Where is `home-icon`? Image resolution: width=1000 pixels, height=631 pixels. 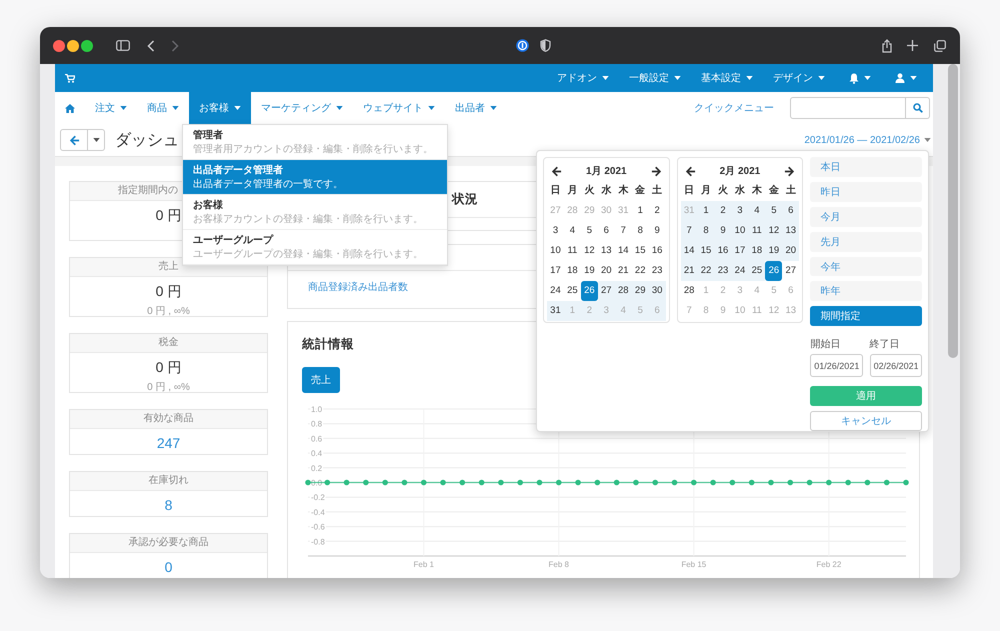
home-icon is located at coordinates (70, 108).